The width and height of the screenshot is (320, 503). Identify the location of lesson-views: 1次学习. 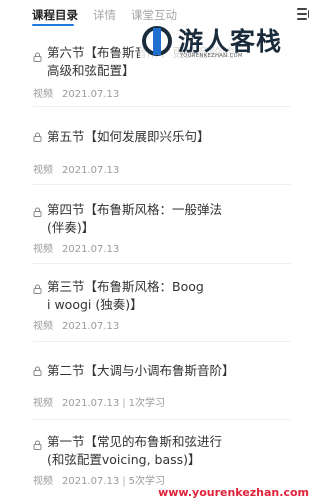
(147, 403).